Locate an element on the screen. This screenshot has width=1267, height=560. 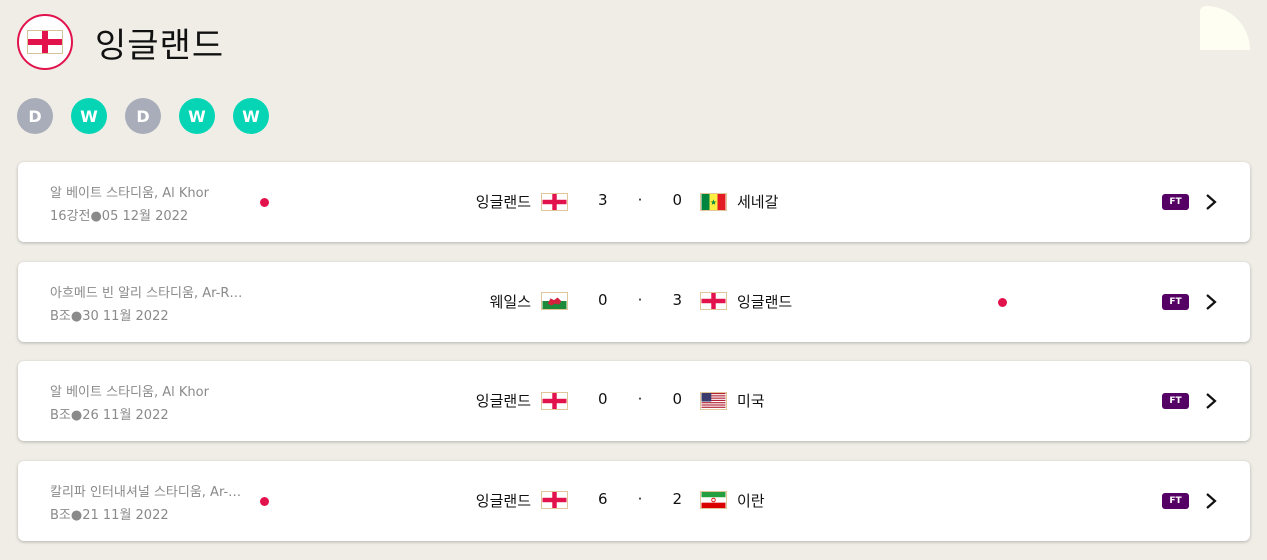
away-score: 3 is located at coordinates (677, 299).